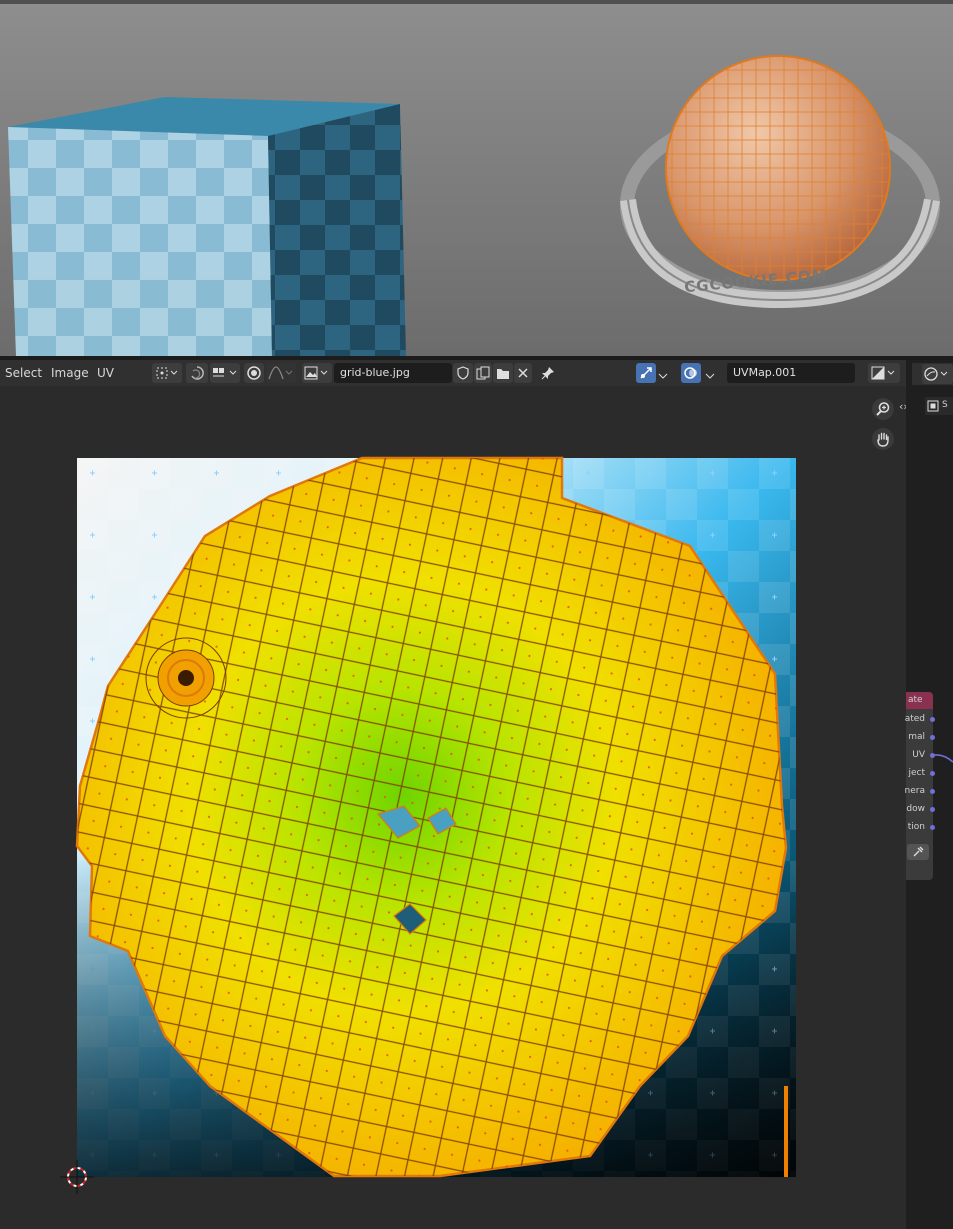 The image size is (953, 1229). I want to click on eyedropper-button, so click(918, 852).